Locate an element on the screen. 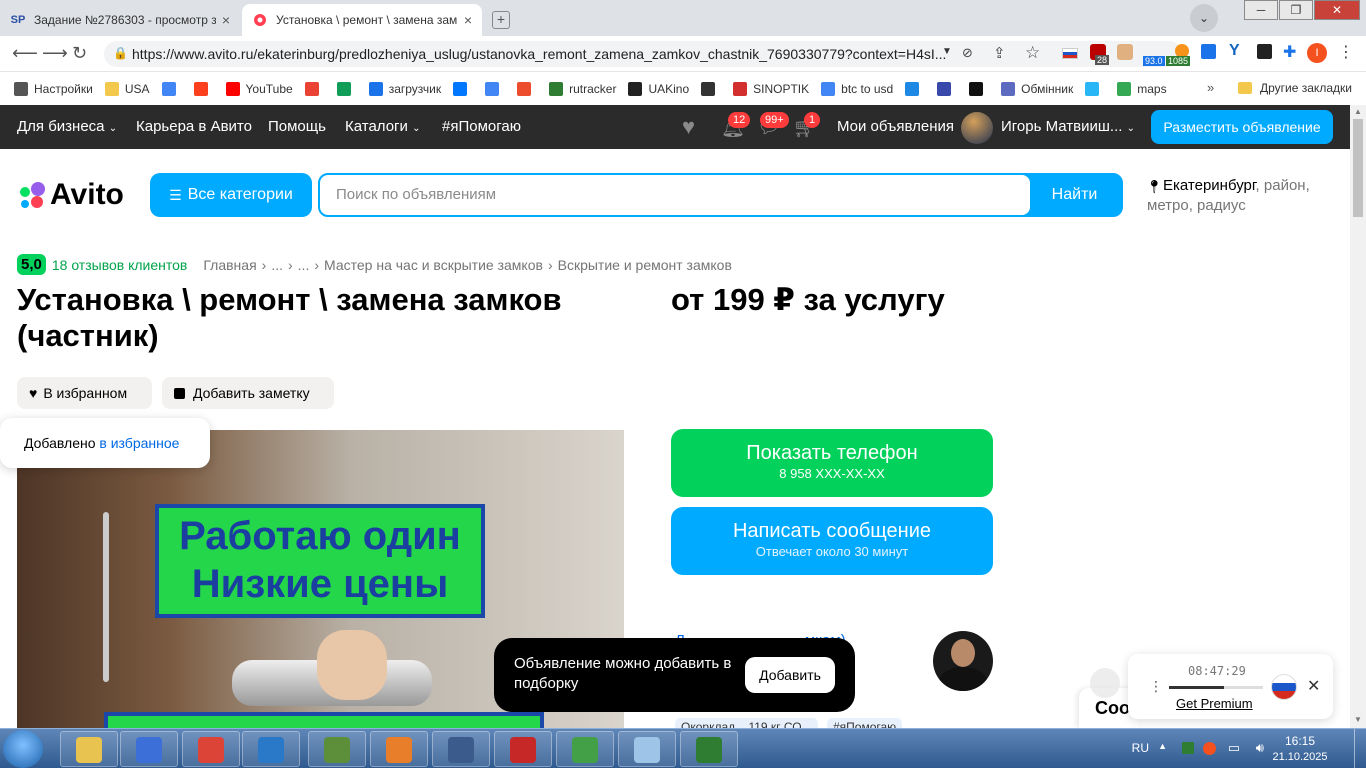  maximize-icon: ❐ is located at coordinates (1296, 10).